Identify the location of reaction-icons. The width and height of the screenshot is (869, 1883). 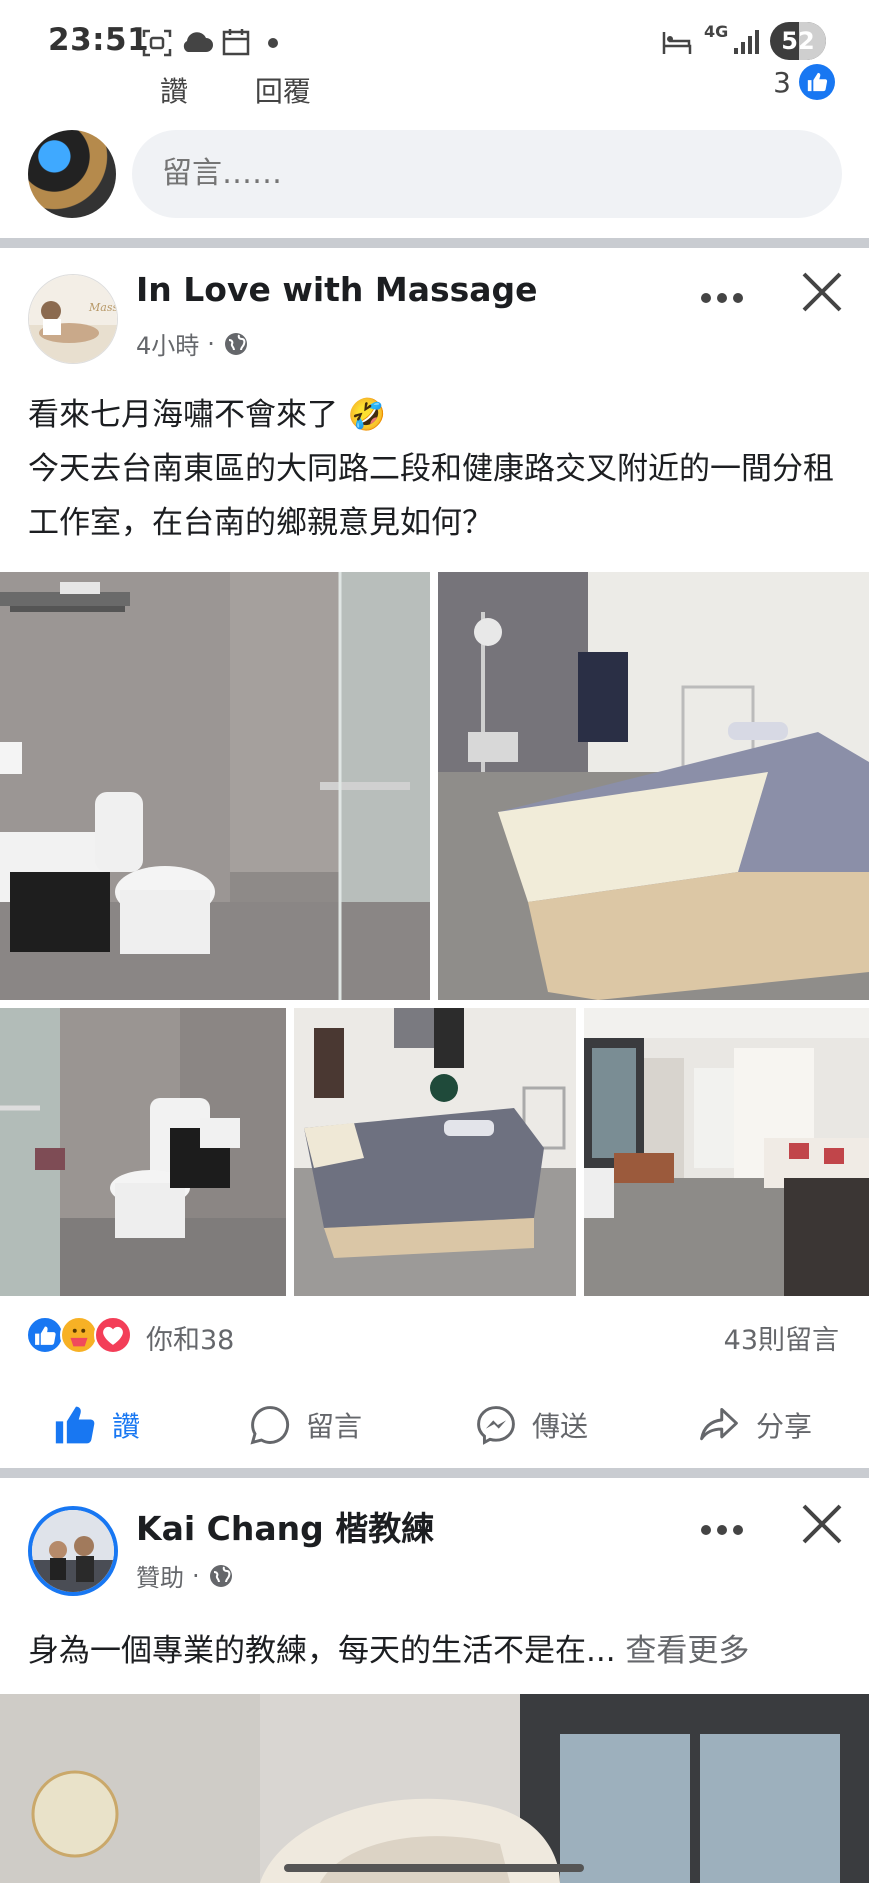
(82, 1335).